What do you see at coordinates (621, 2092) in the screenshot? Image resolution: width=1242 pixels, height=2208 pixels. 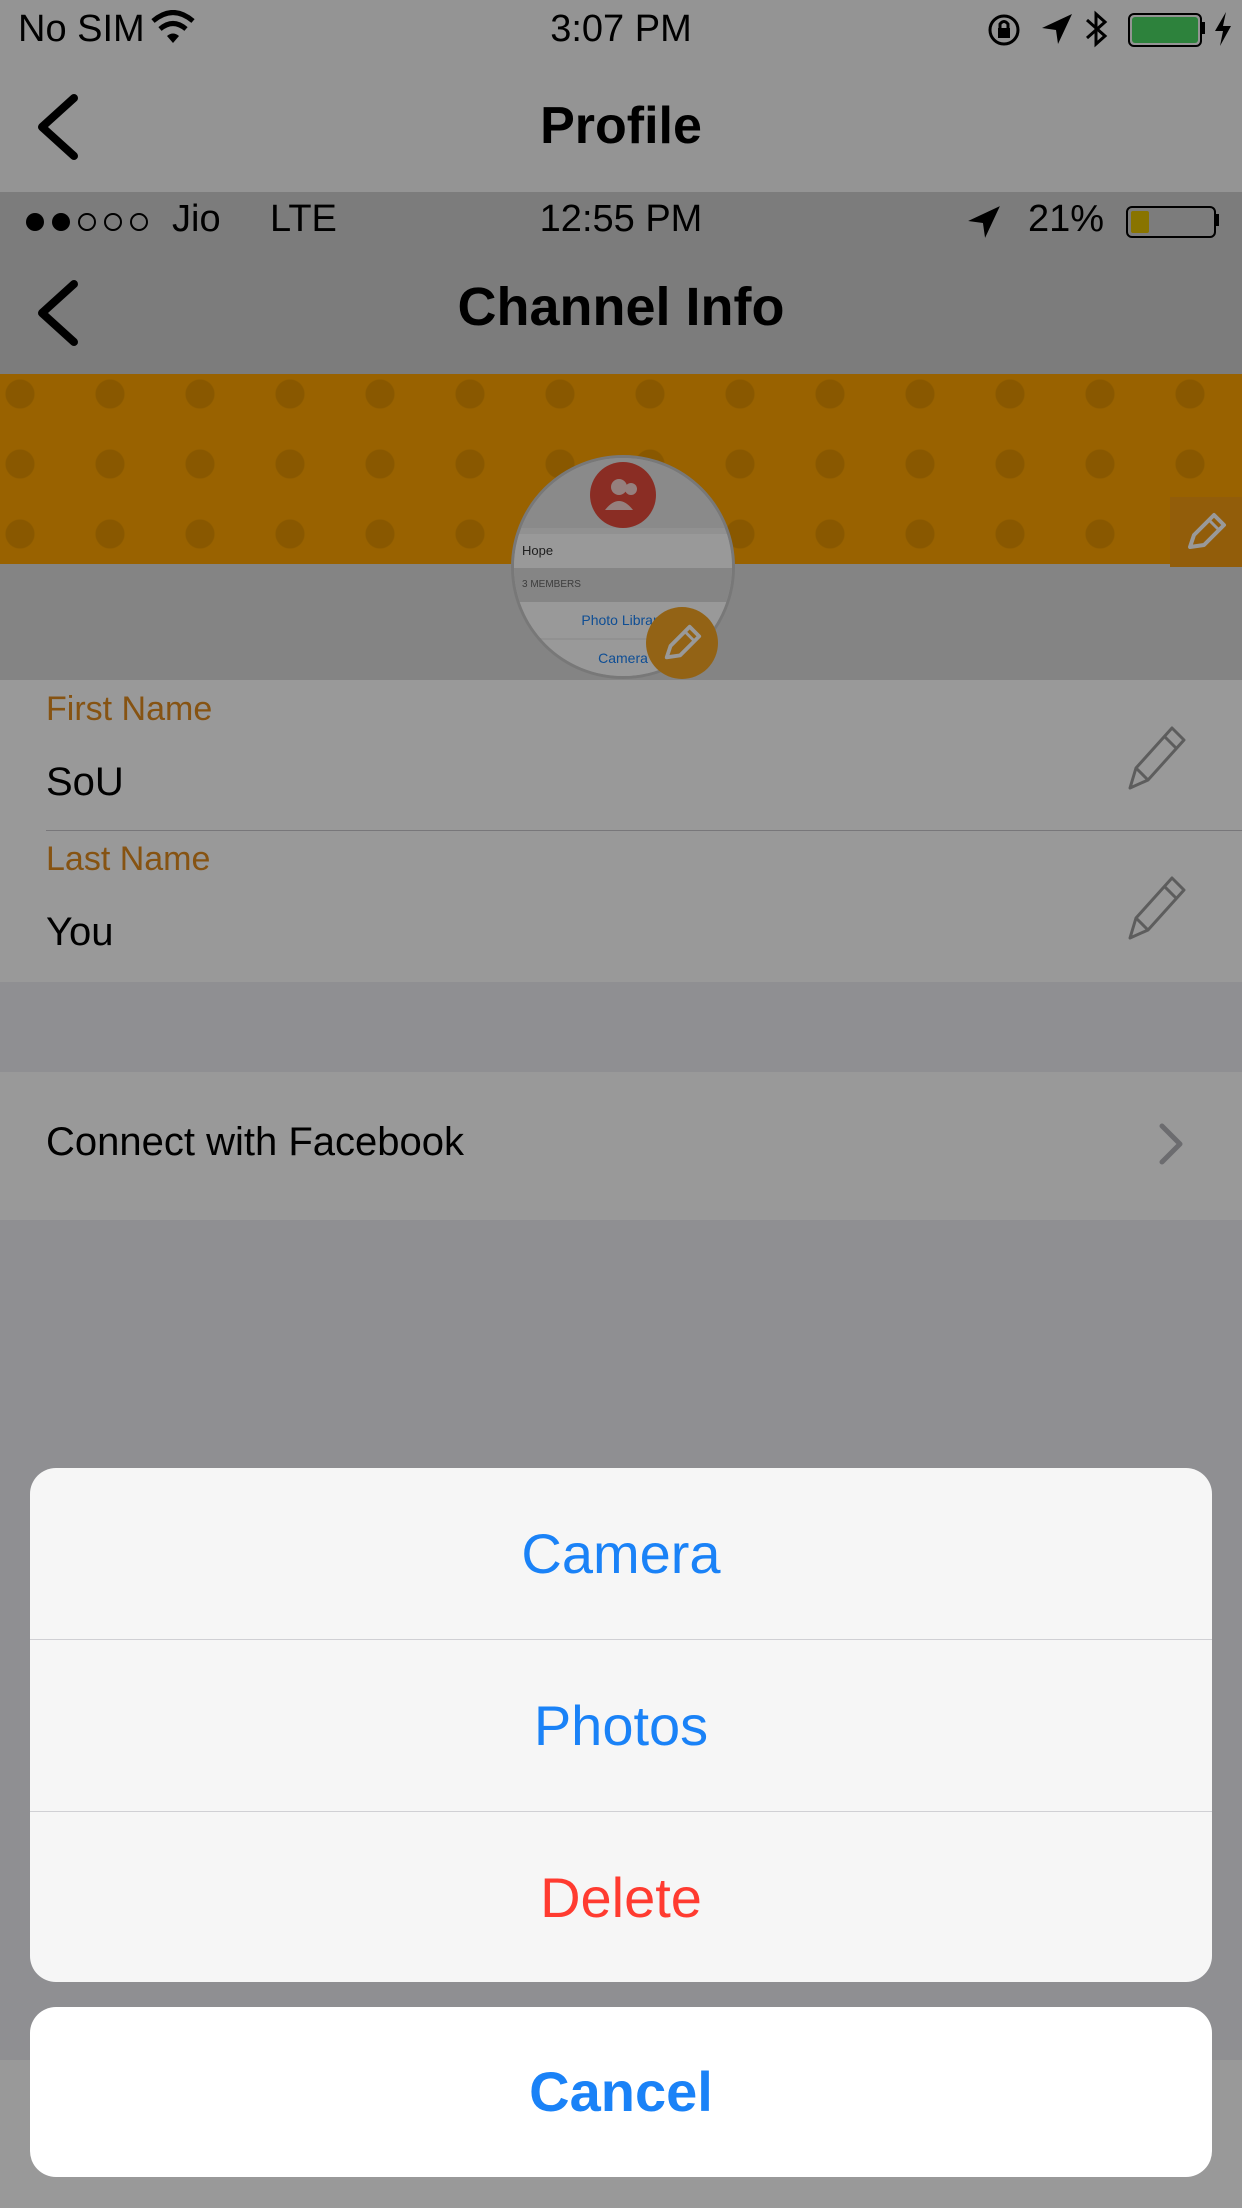 I see `cancel-button: Cancel` at bounding box center [621, 2092].